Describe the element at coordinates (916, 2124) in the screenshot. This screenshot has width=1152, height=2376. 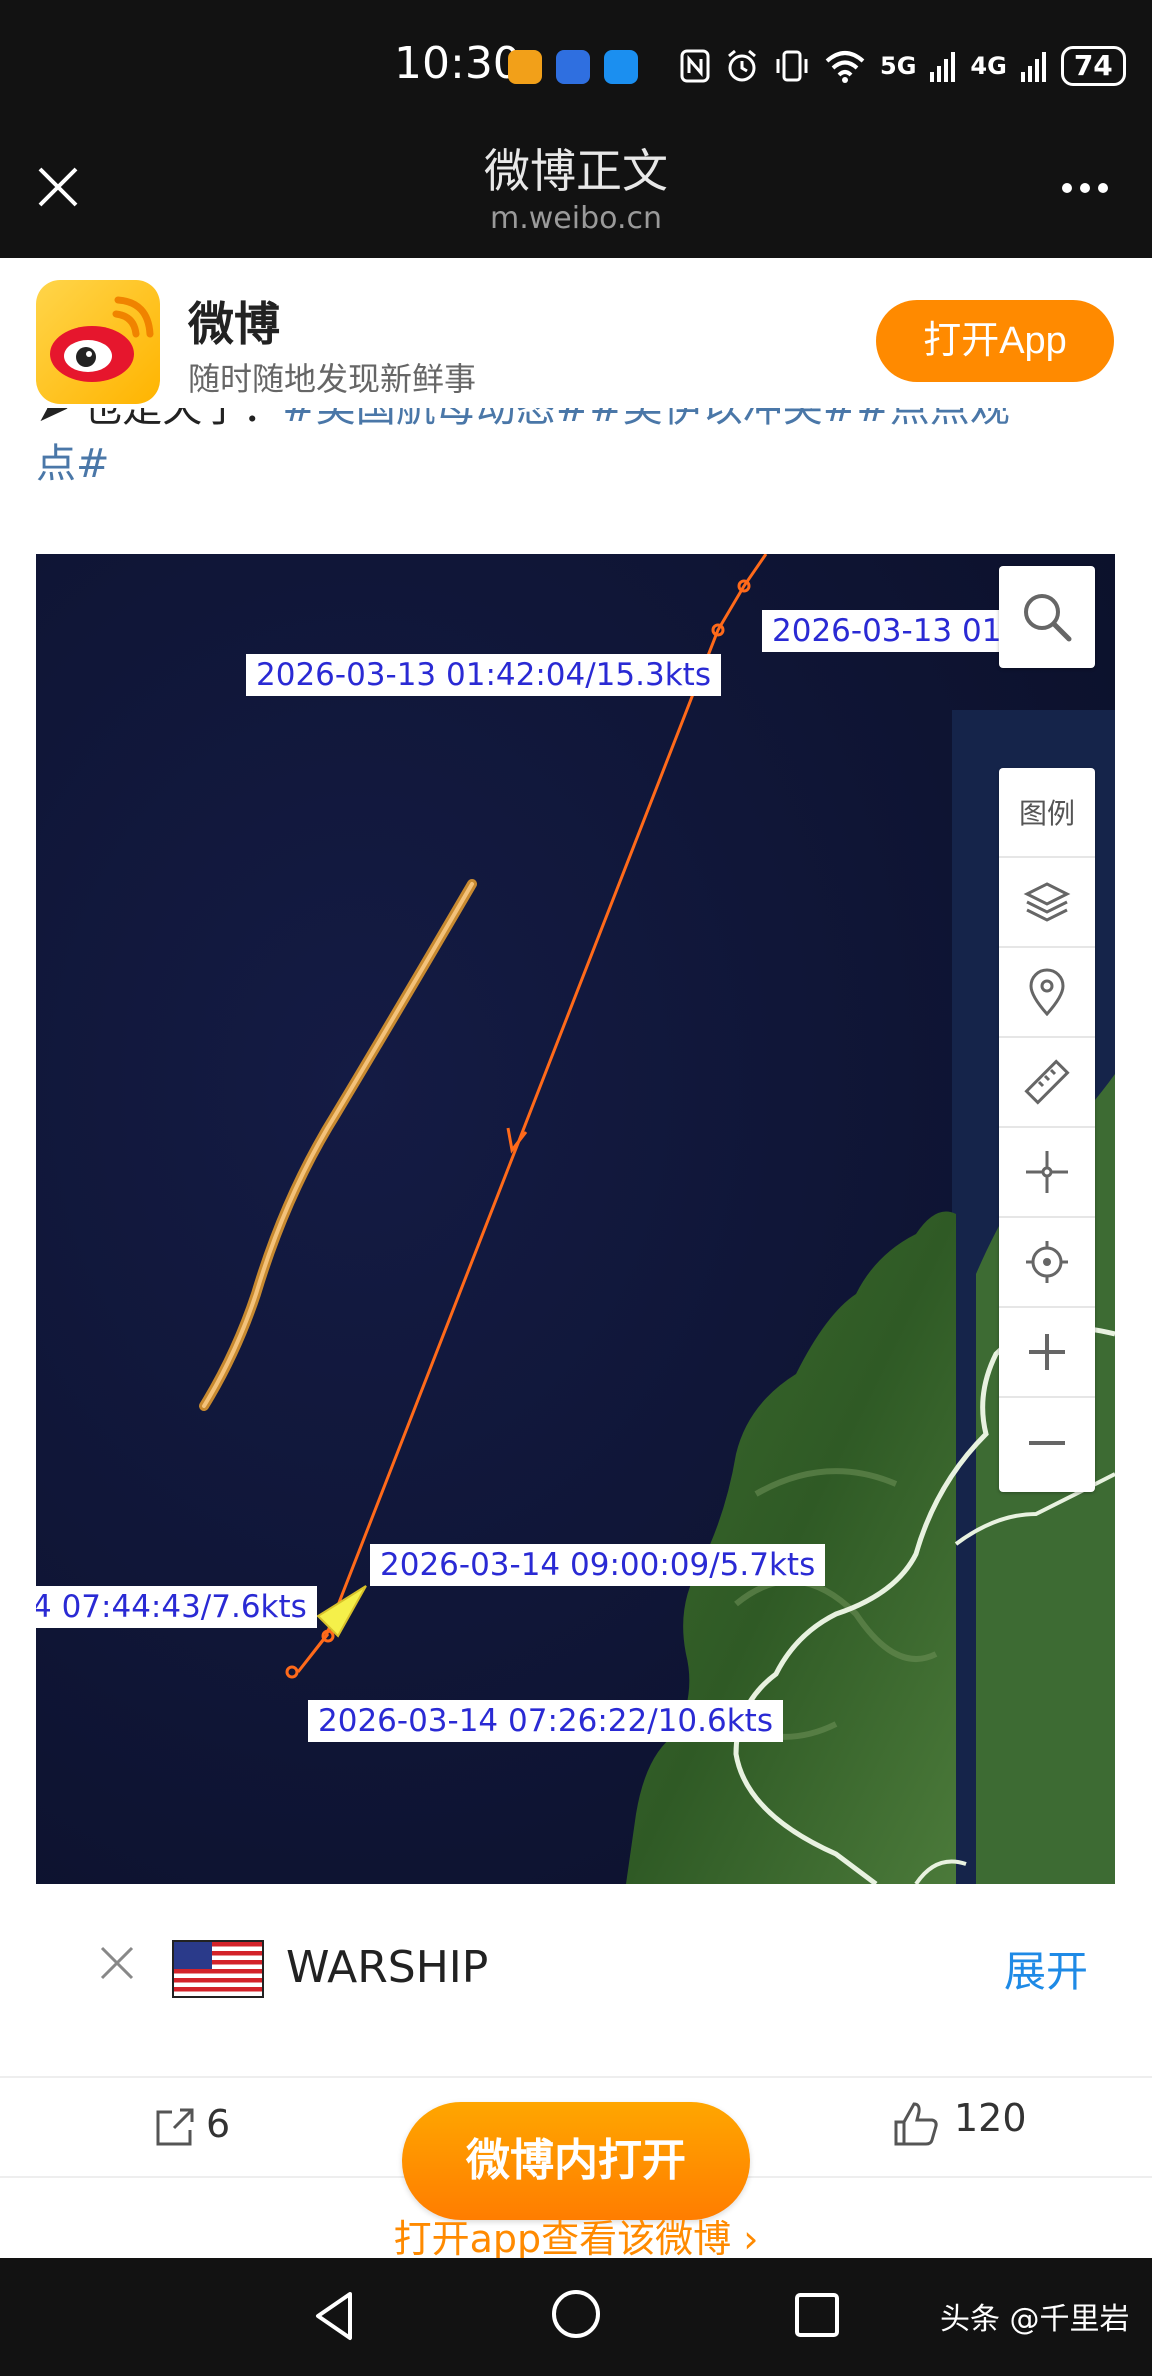
I see `thumbs-up-icon` at that location.